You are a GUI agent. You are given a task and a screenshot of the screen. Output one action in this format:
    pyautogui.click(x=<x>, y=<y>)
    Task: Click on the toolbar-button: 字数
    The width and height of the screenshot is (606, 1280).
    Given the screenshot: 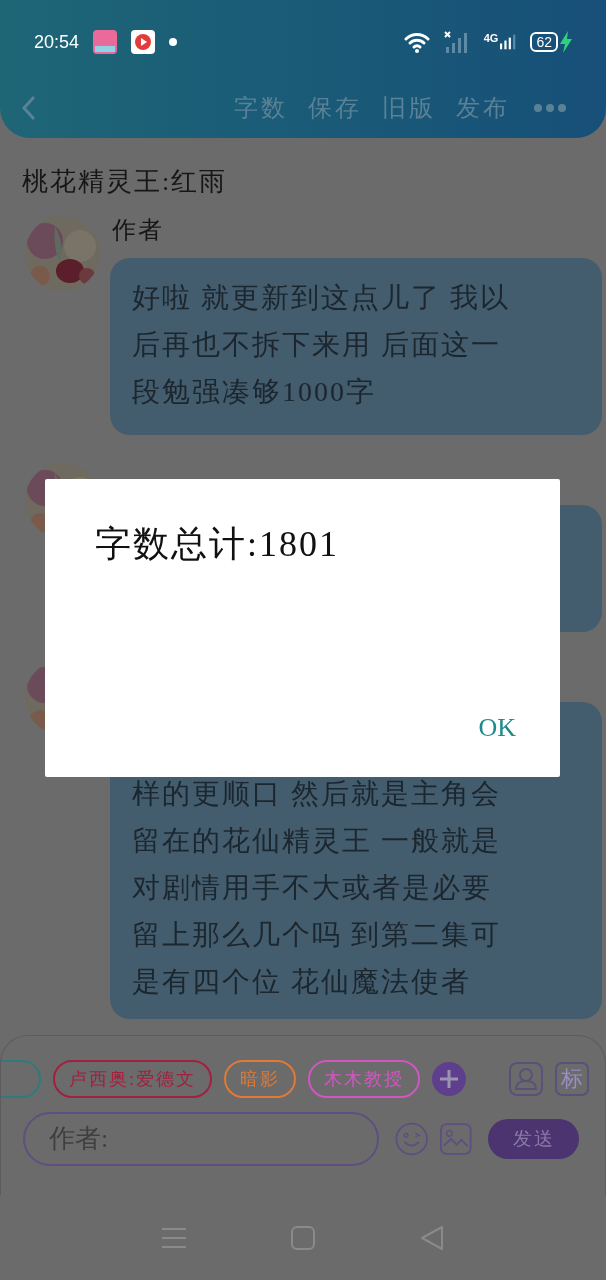 What is the action you would take?
    pyautogui.click(x=261, y=108)
    